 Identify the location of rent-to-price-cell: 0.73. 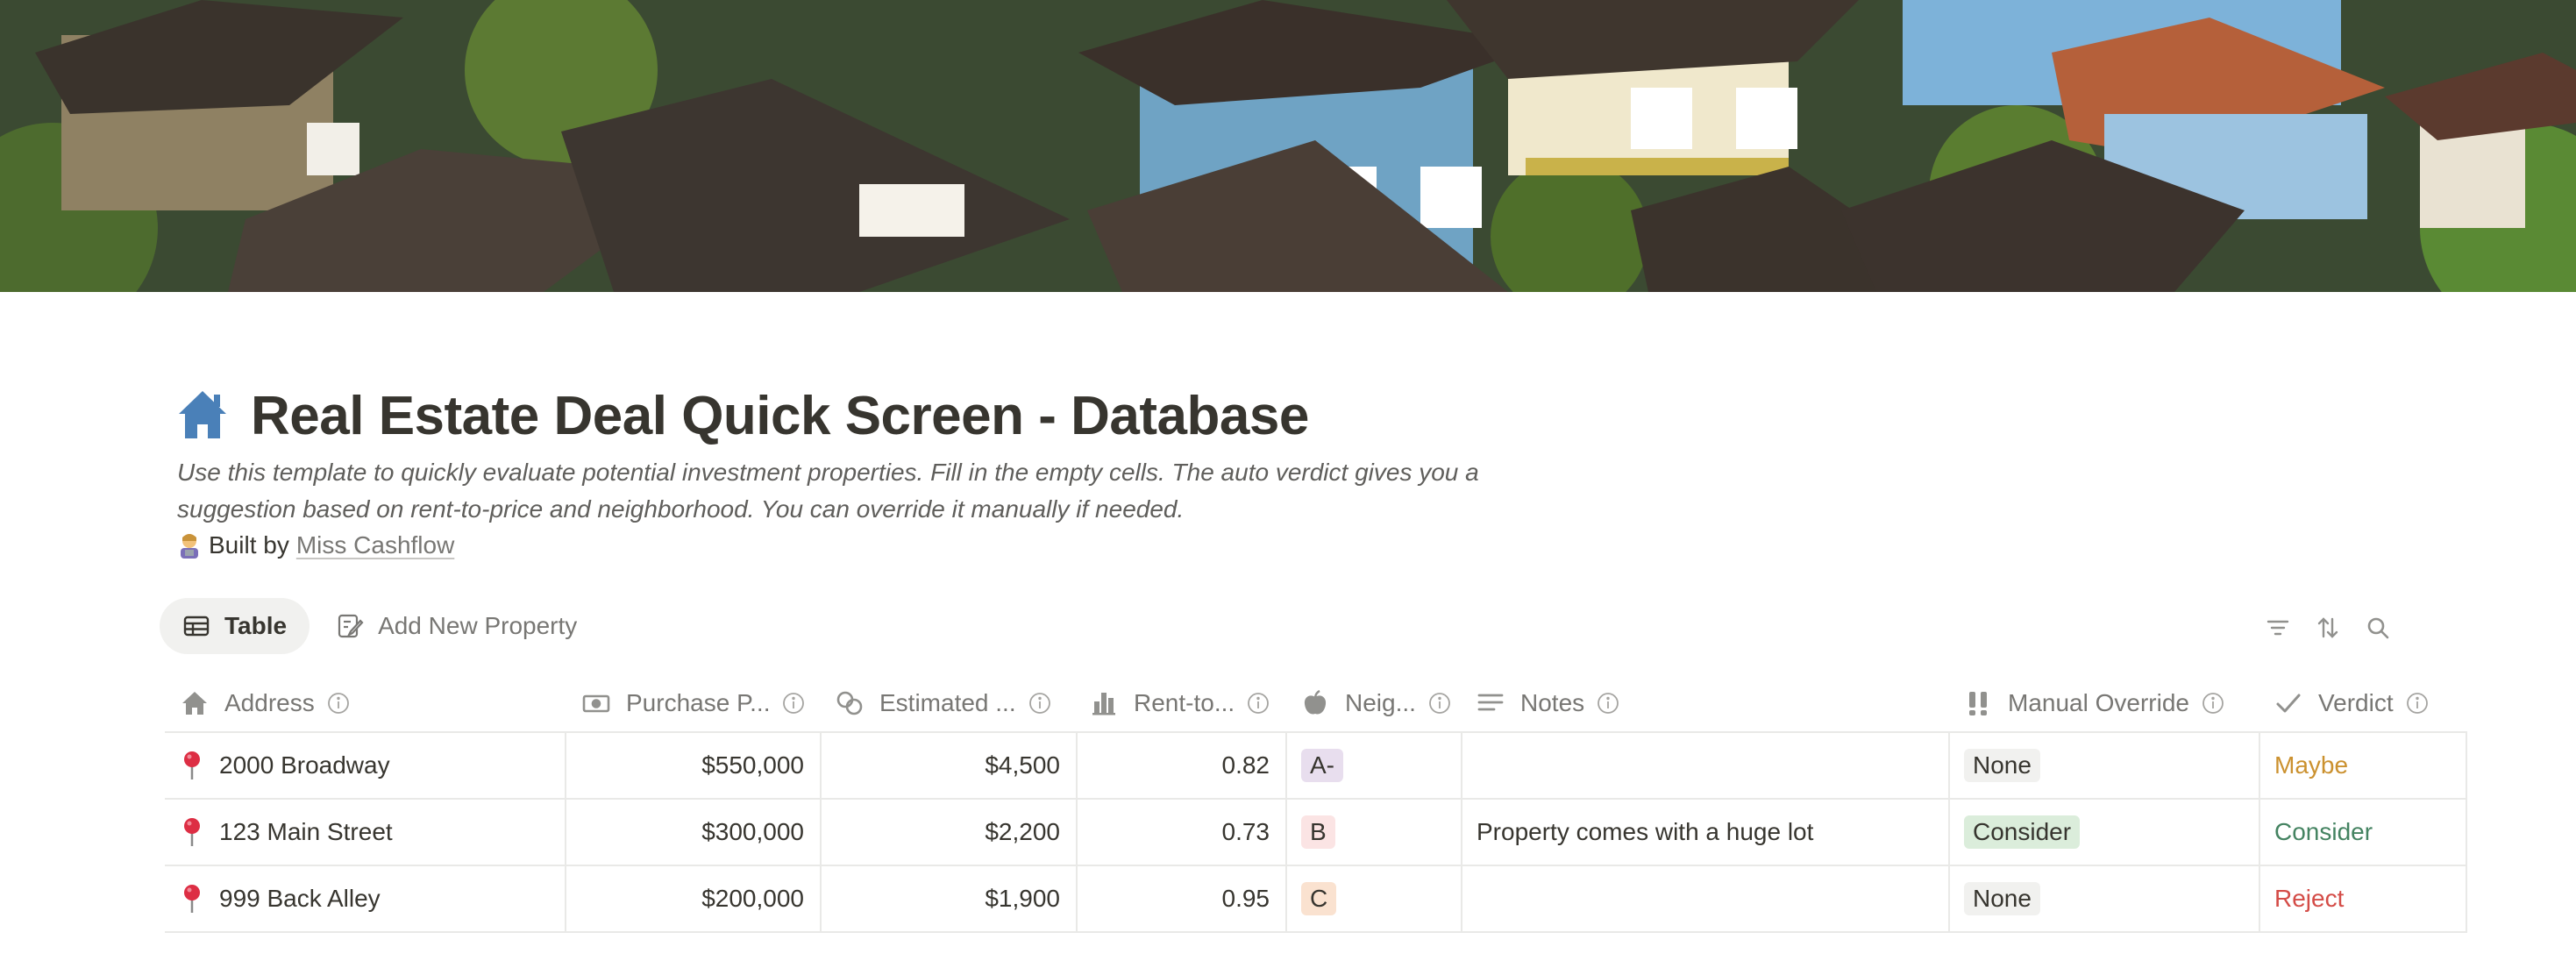
(1182, 832).